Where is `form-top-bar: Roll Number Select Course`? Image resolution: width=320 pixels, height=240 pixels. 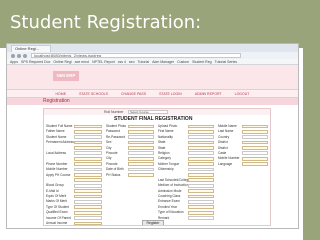
form-top-bar: Roll Number Select Course is located at coordinates (157, 112).